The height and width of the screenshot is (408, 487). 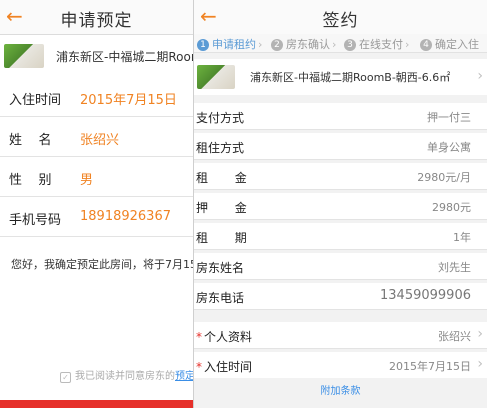 What do you see at coordinates (454, 267) in the screenshot?
I see `landlord-name-value: 刘先生` at bounding box center [454, 267].